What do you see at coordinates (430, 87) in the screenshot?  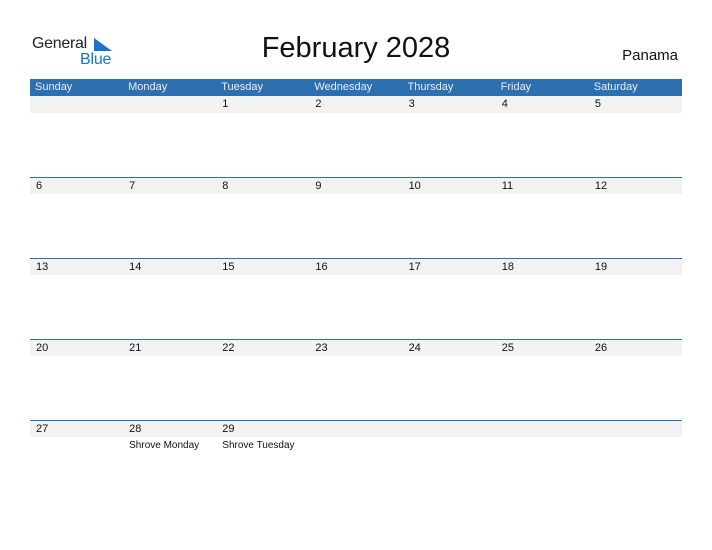 I see `weekday-thursday: Thursday` at bounding box center [430, 87].